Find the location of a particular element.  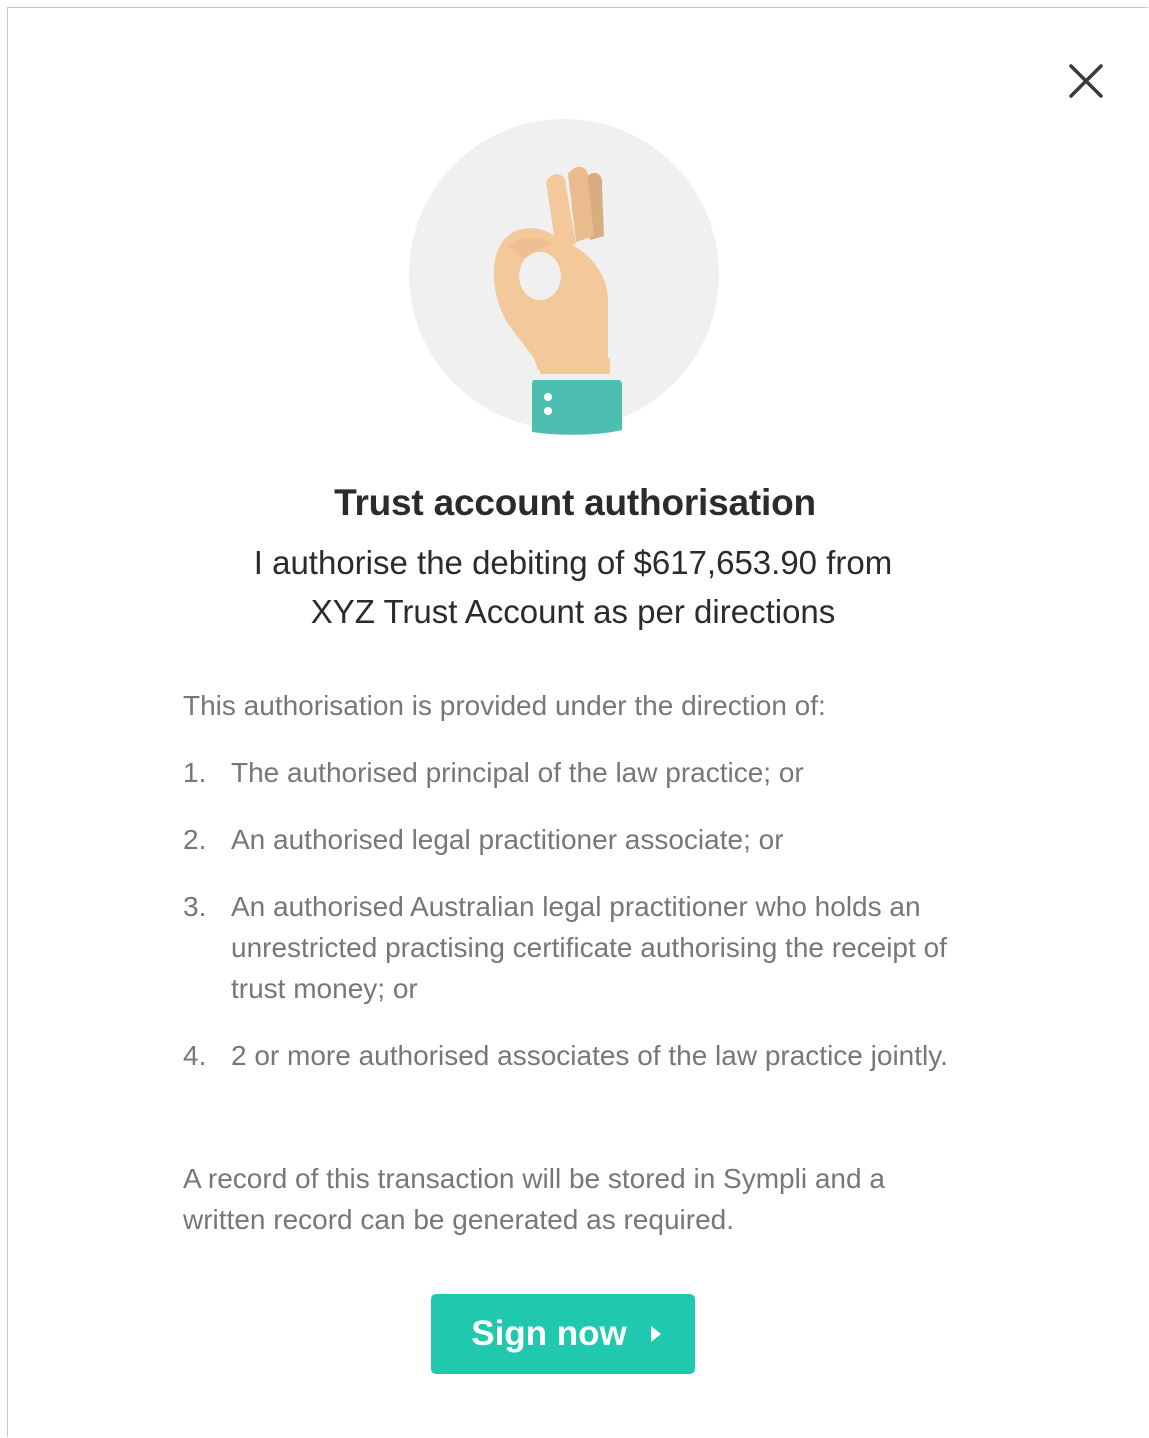

chevron-right-icon is located at coordinates (655, 1334).